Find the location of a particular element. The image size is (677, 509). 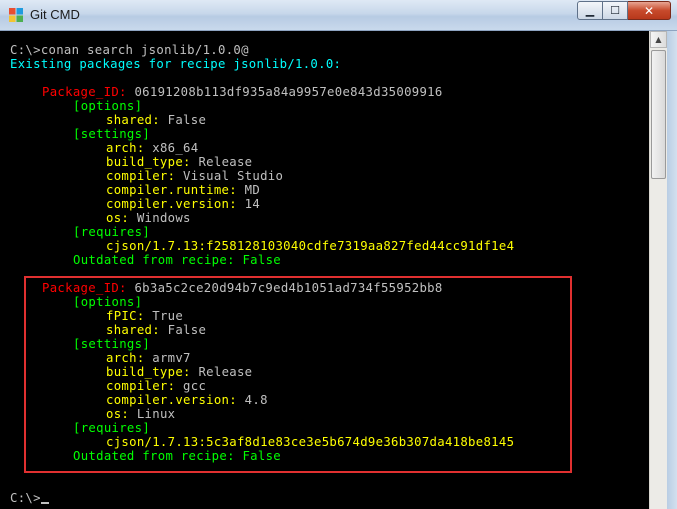

setting-key: arch: is located at coordinates (125, 148).